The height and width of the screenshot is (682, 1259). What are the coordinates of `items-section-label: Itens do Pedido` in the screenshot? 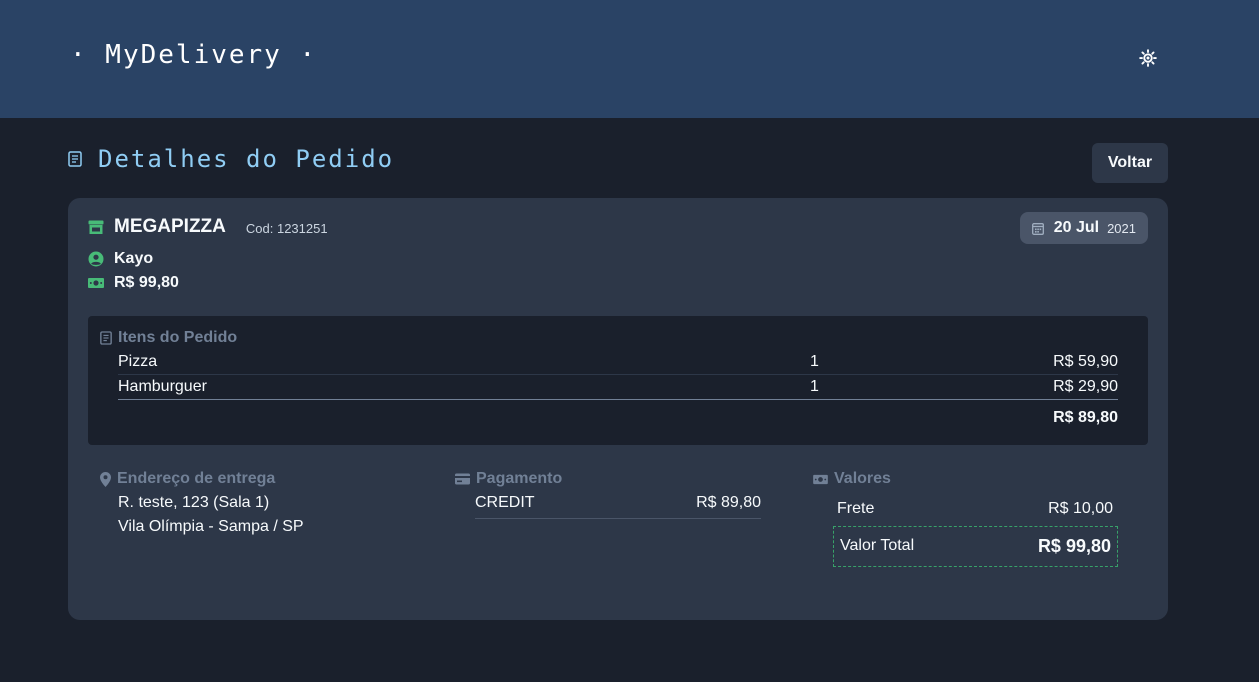 It's located at (178, 337).